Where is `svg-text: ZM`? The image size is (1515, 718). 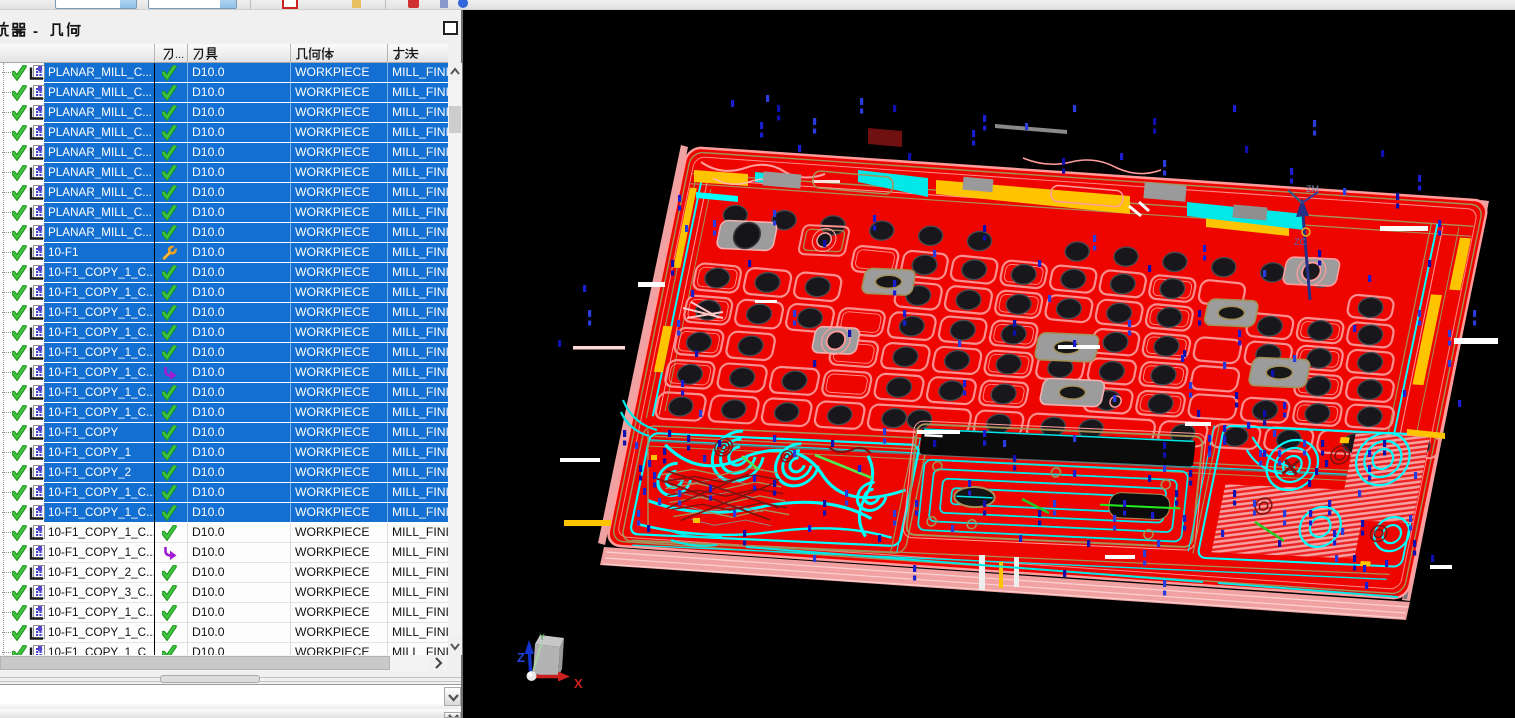 svg-text: ZM is located at coordinates (1312, 189).